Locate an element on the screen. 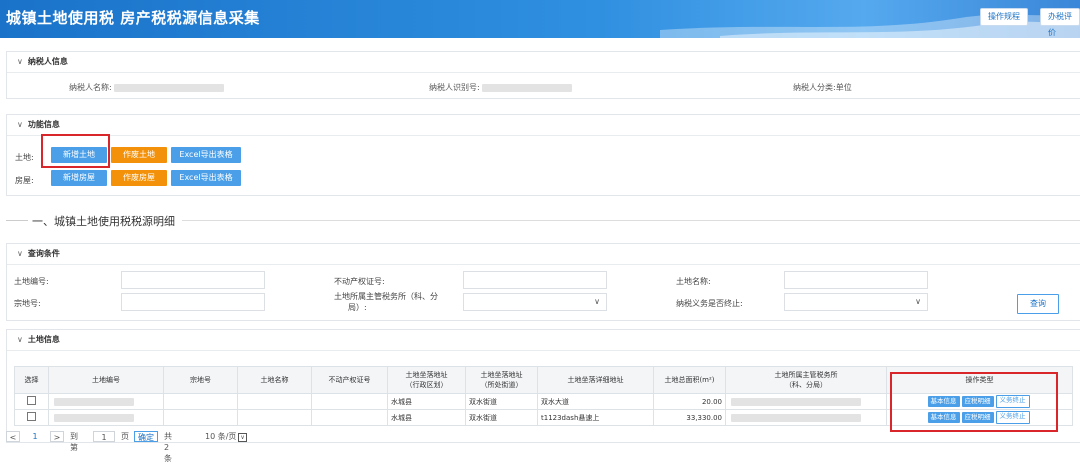 Image resolution: width=1080 pixels, height=464 pixels. prev-page-button: < is located at coordinates (13, 436).